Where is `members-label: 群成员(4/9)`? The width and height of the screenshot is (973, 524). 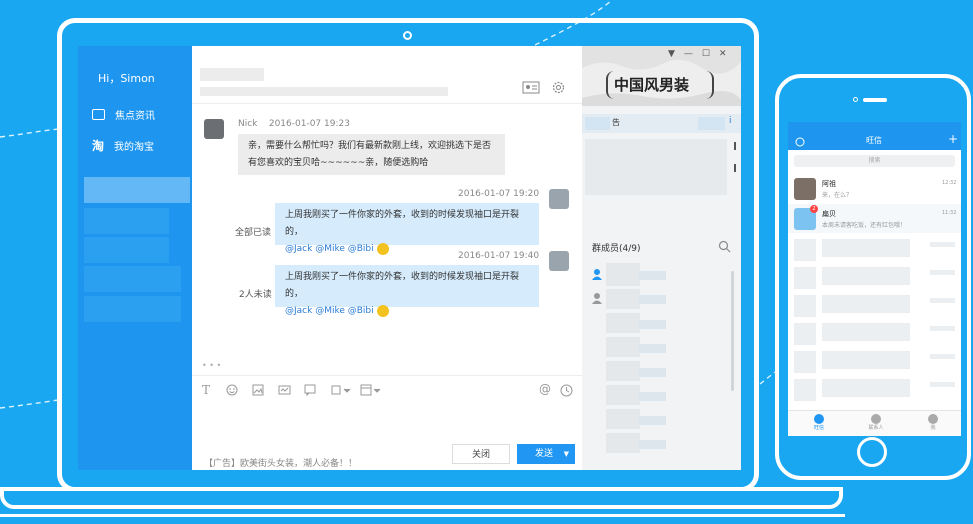
members-label: 群成员(4/9) is located at coordinates (616, 249).